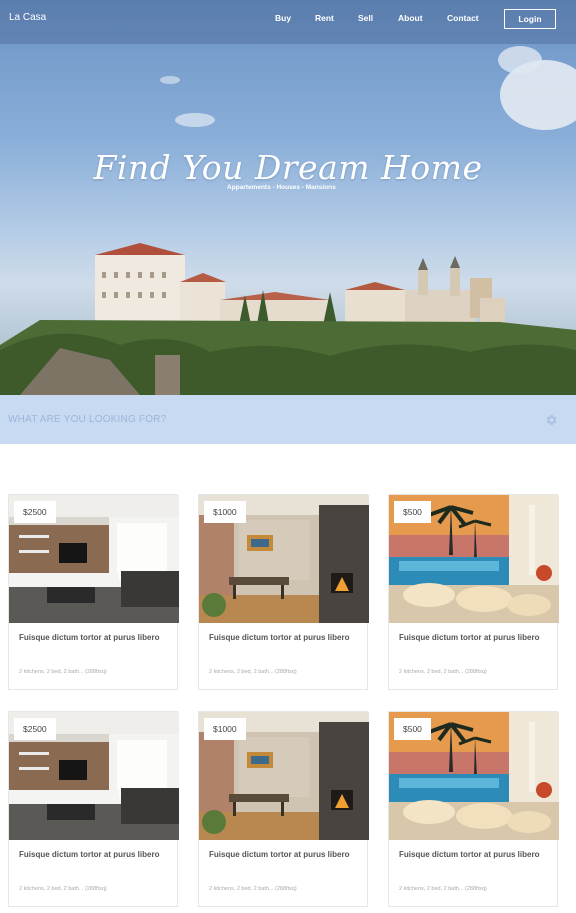 Image resolution: width=576 pixels, height=913 pixels. I want to click on brand-logo: La Casa, so click(27, 17).